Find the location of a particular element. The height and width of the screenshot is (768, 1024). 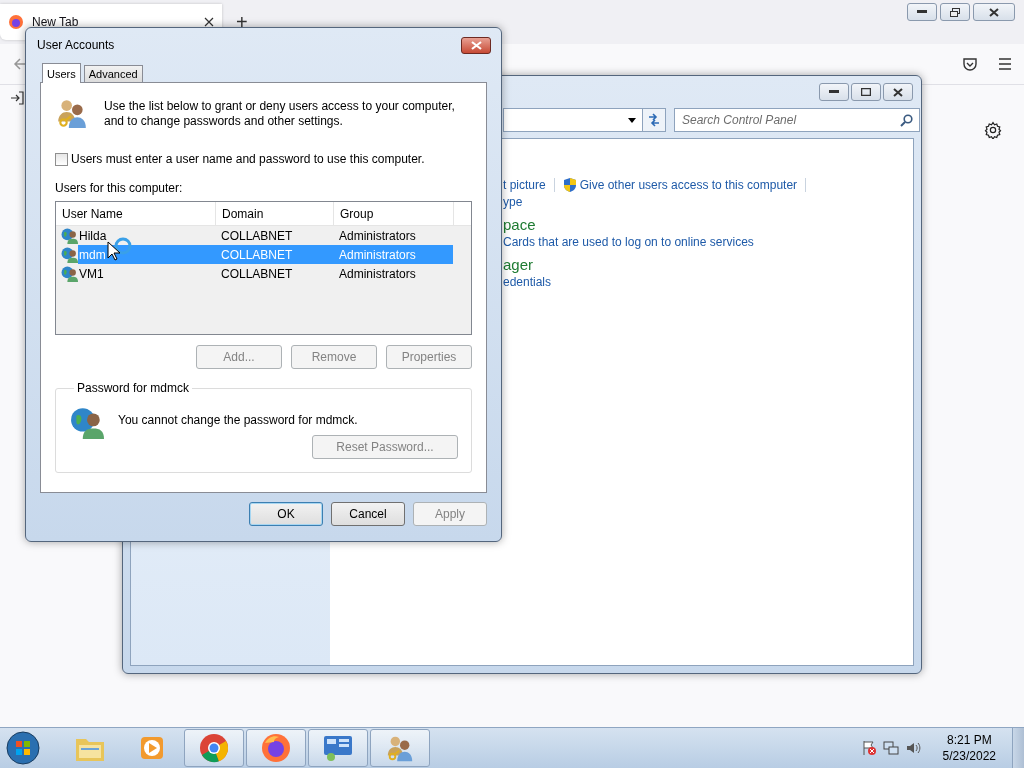

restore-icon is located at coordinates (955, 12).